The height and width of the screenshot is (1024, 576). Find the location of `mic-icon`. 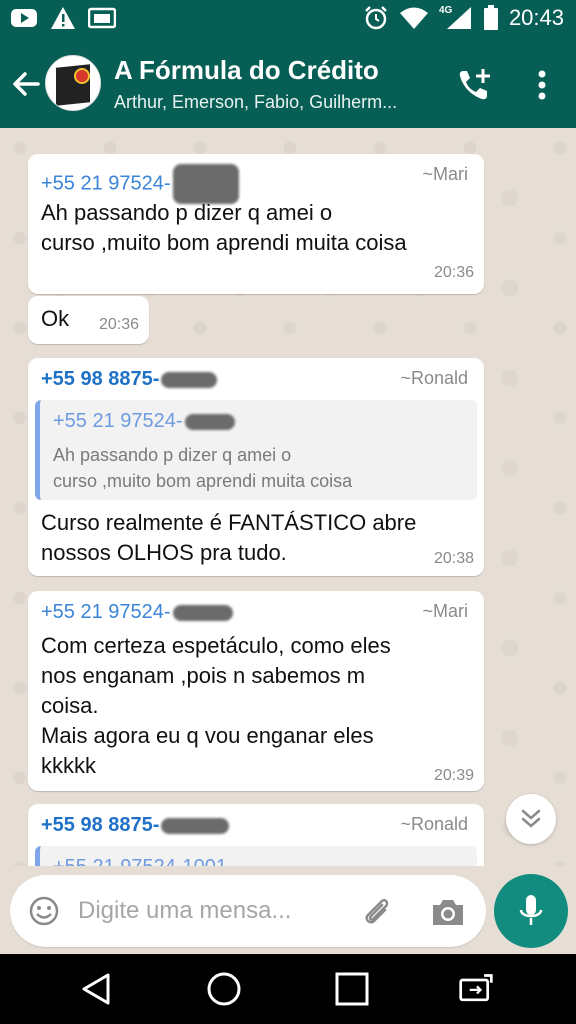

mic-icon is located at coordinates (531, 910).